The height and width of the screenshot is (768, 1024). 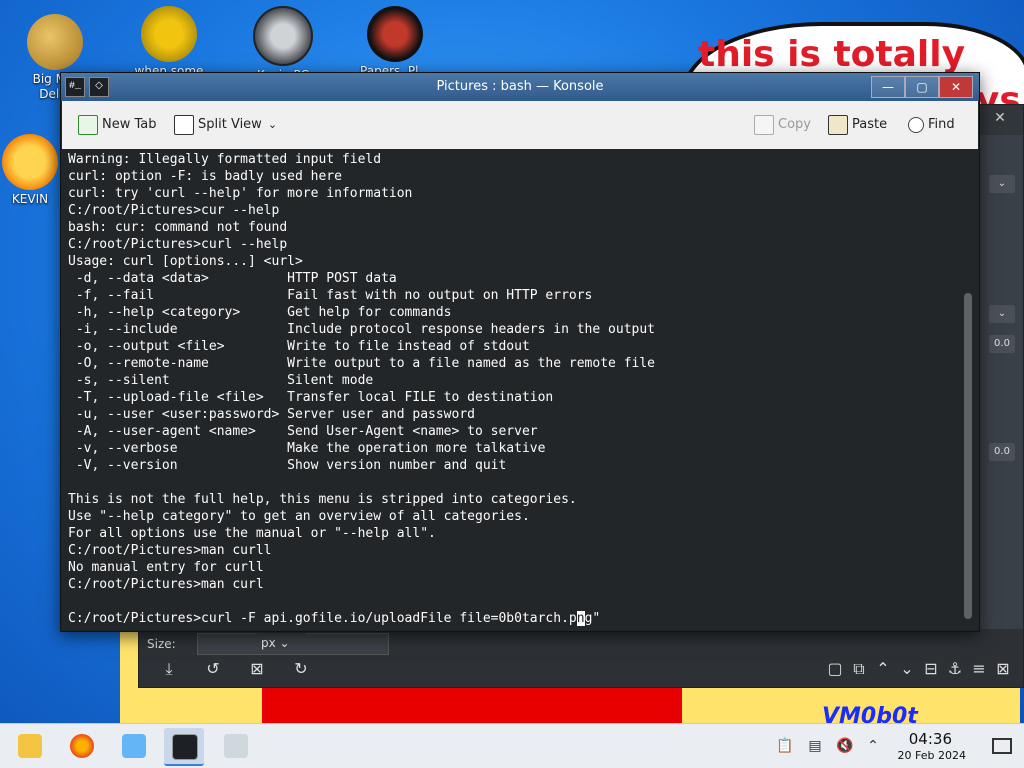 I want to click on show-desktop-button, so click(x=1002, y=746).